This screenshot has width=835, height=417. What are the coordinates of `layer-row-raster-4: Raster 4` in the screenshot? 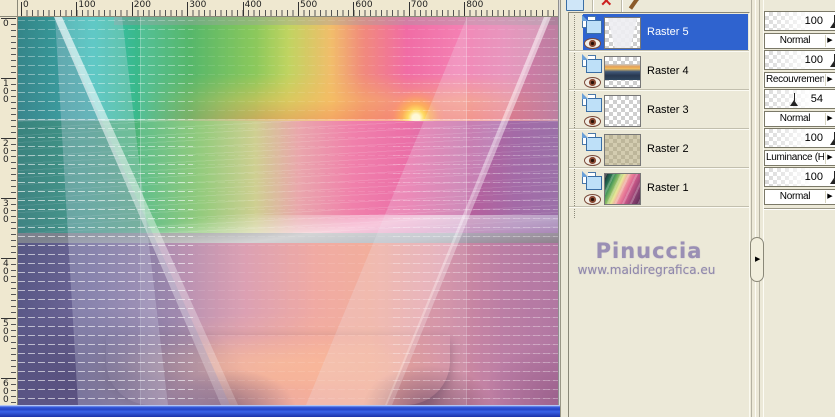 It's located at (659, 72).